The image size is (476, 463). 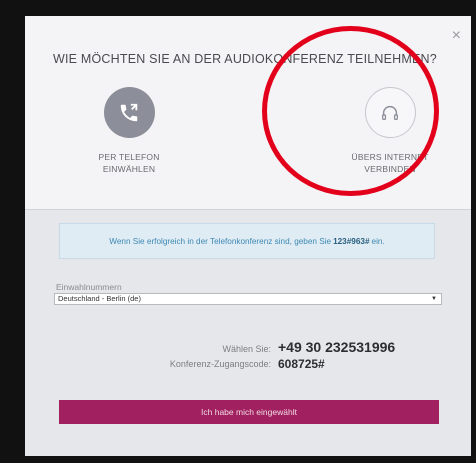 I want to click on headset-icon, so click(x=390, y=112).